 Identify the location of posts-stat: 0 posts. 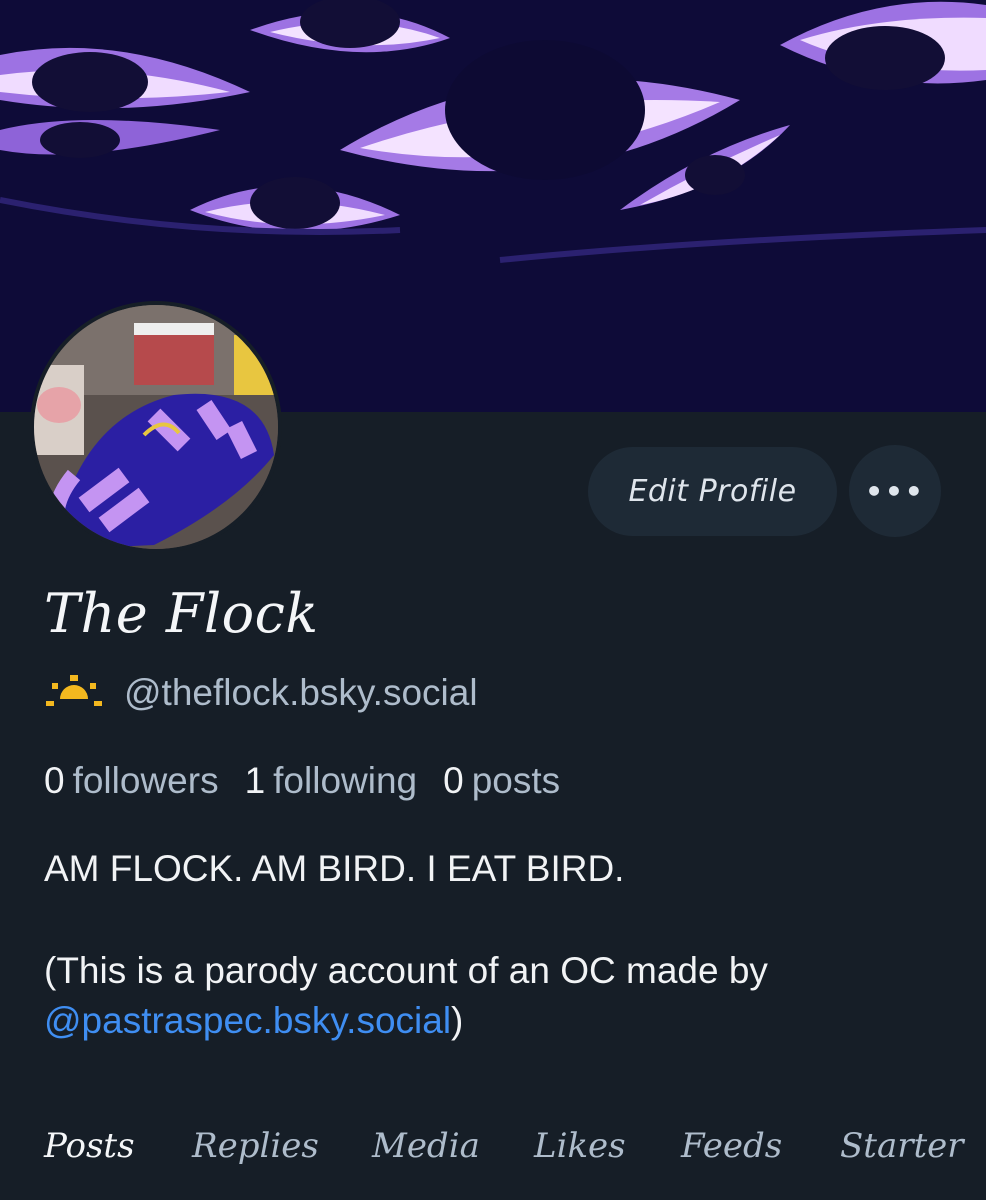
(501, 781).